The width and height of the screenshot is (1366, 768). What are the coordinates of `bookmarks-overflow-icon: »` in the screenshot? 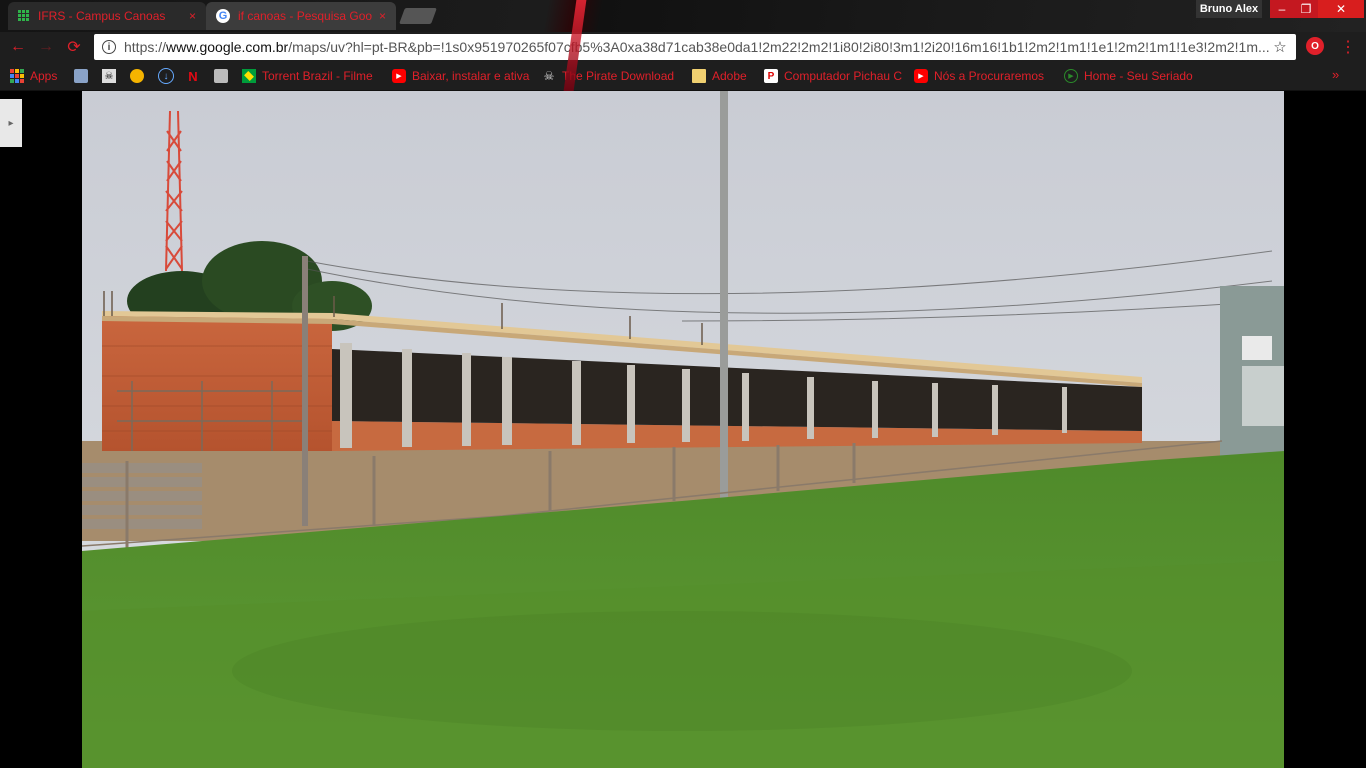 It's located at (1335, 74).